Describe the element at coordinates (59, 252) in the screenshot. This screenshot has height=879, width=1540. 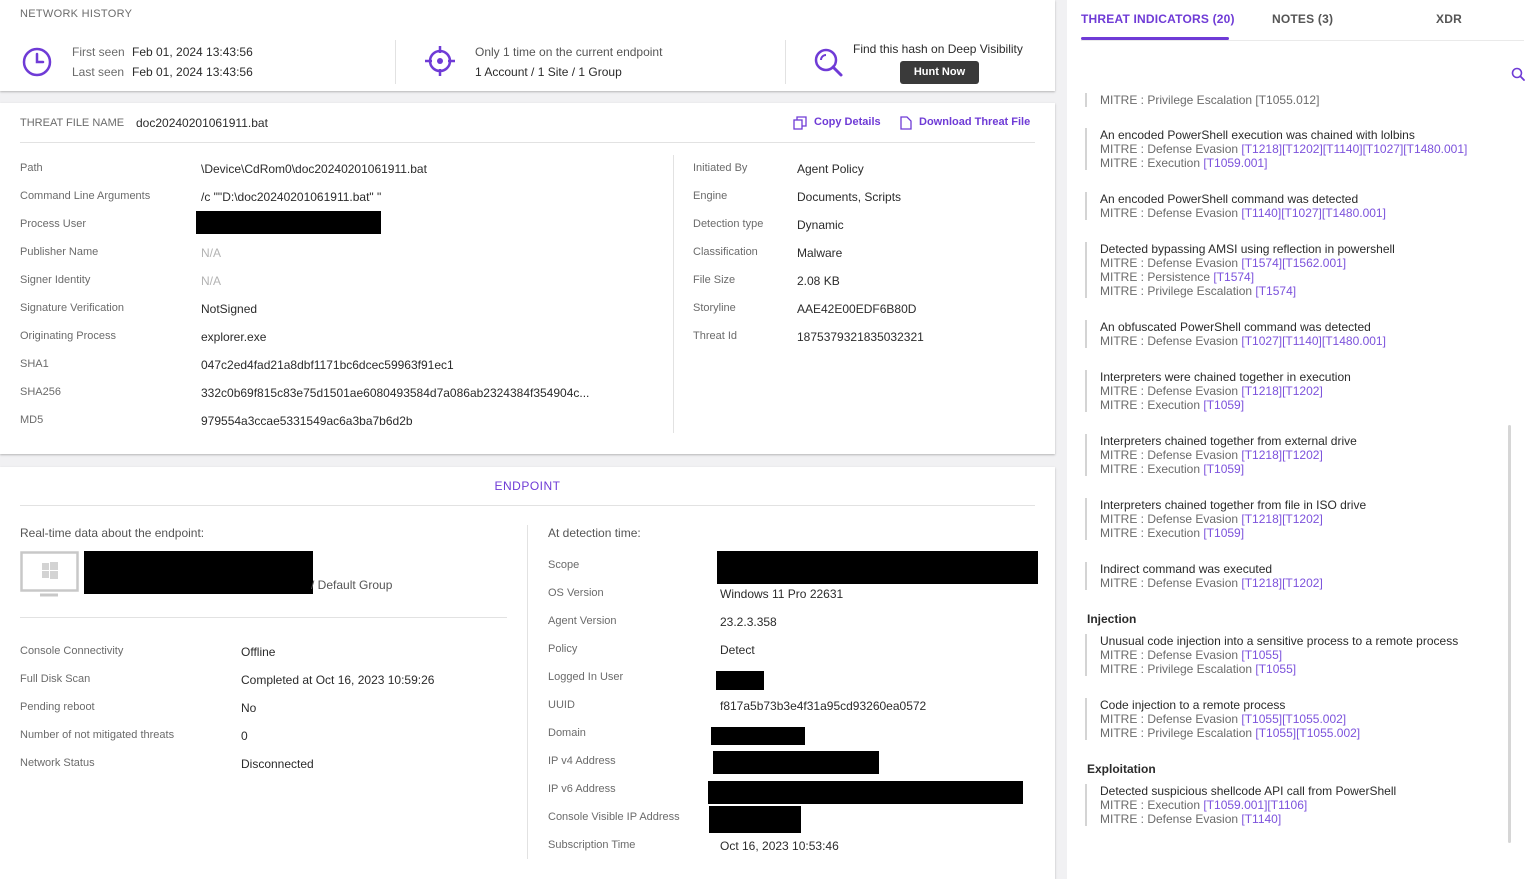
I see `publisher-name-label: Publisher Name` at that location.